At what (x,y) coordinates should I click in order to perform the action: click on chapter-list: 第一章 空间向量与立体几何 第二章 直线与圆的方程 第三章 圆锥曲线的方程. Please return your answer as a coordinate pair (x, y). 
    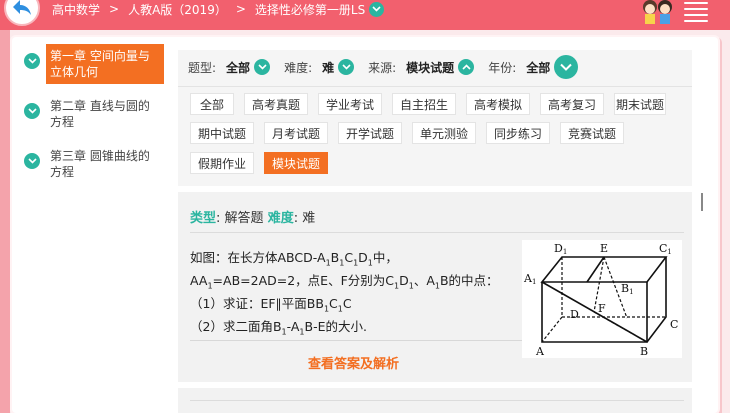
    Looking at the image, I should click on (95, 119).